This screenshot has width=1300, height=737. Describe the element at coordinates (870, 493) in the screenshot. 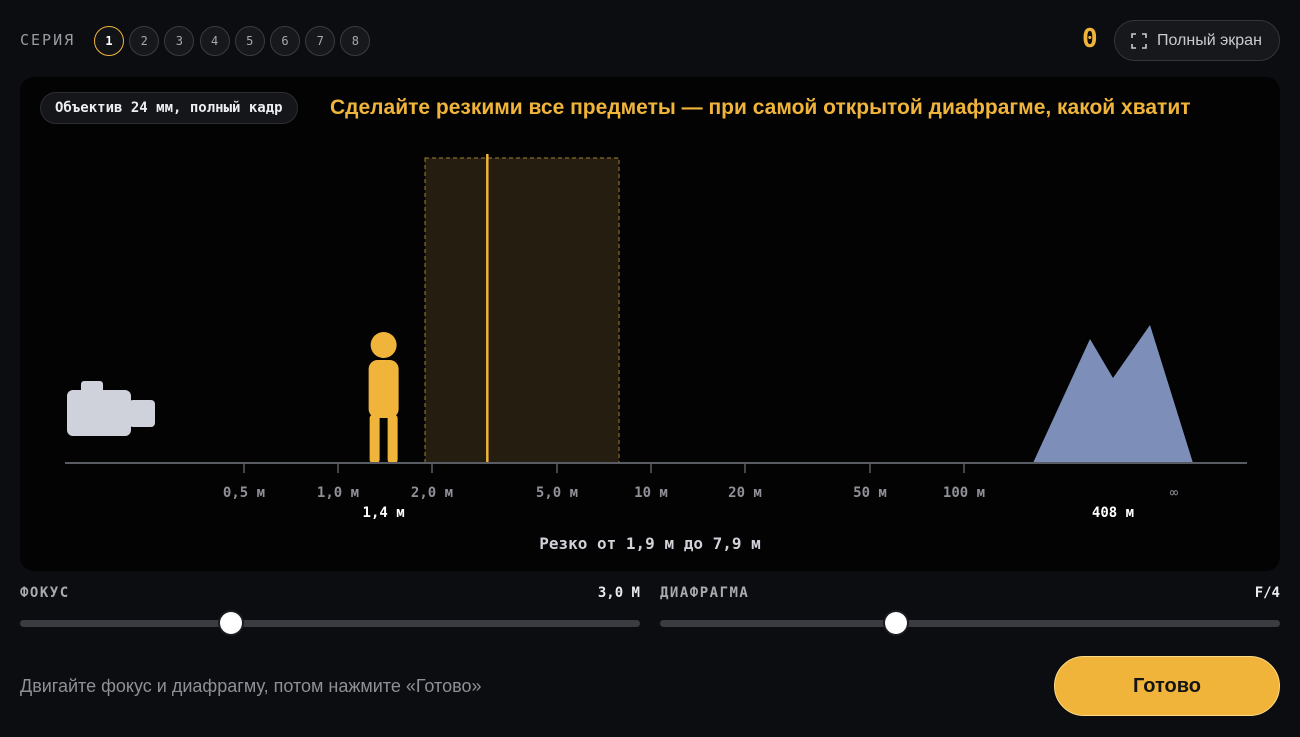

I see `axis-tick-label: 50 м` at that location.